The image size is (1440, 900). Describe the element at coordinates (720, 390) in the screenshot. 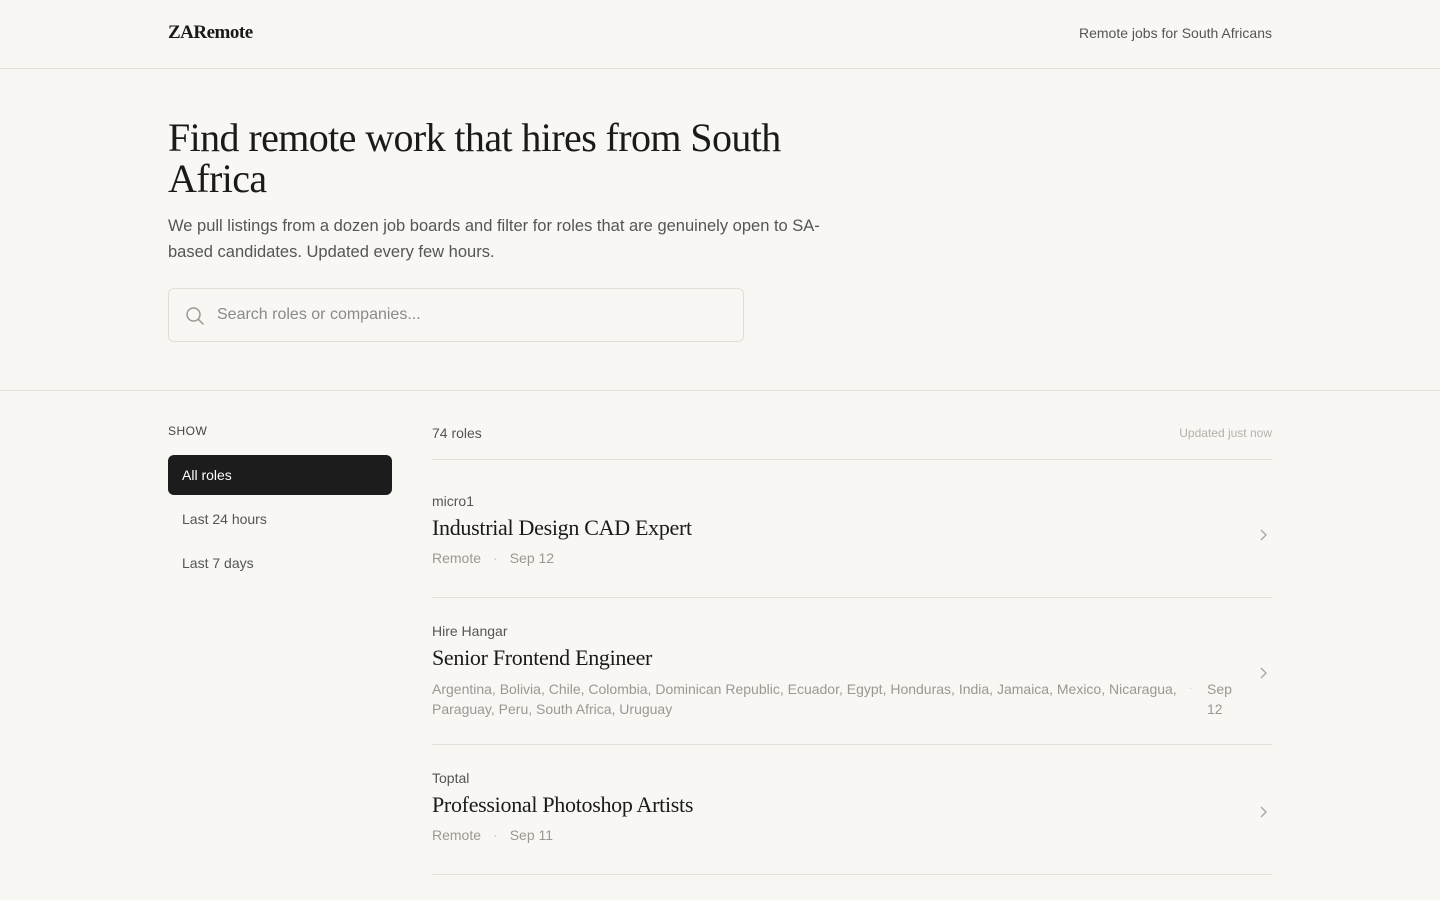

I see `section-divider` at that location.